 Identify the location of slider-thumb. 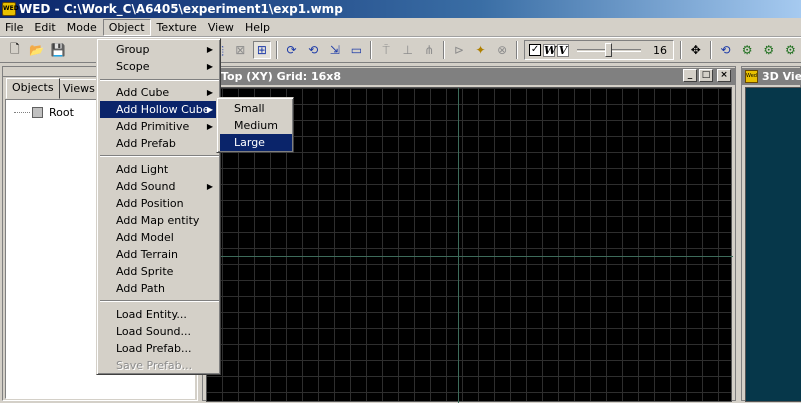
(609, 49).